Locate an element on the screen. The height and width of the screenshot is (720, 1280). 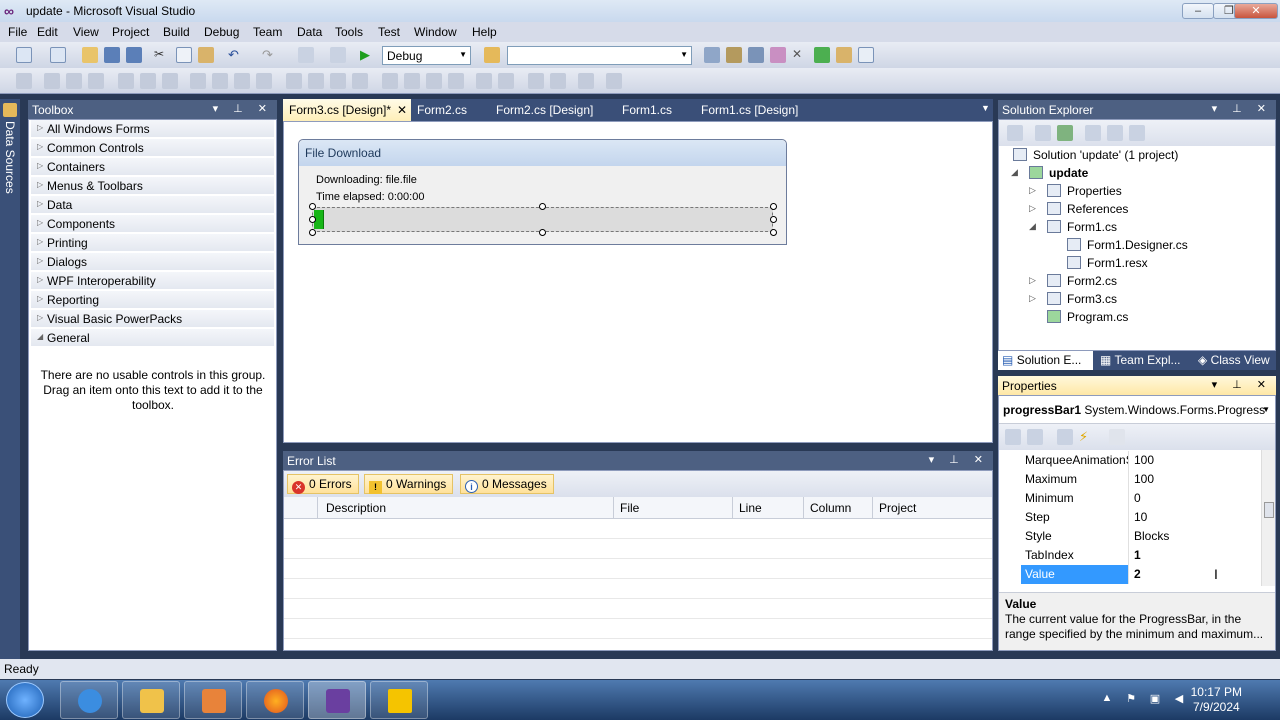
new-project-icon is located at coordinates (24, 55).